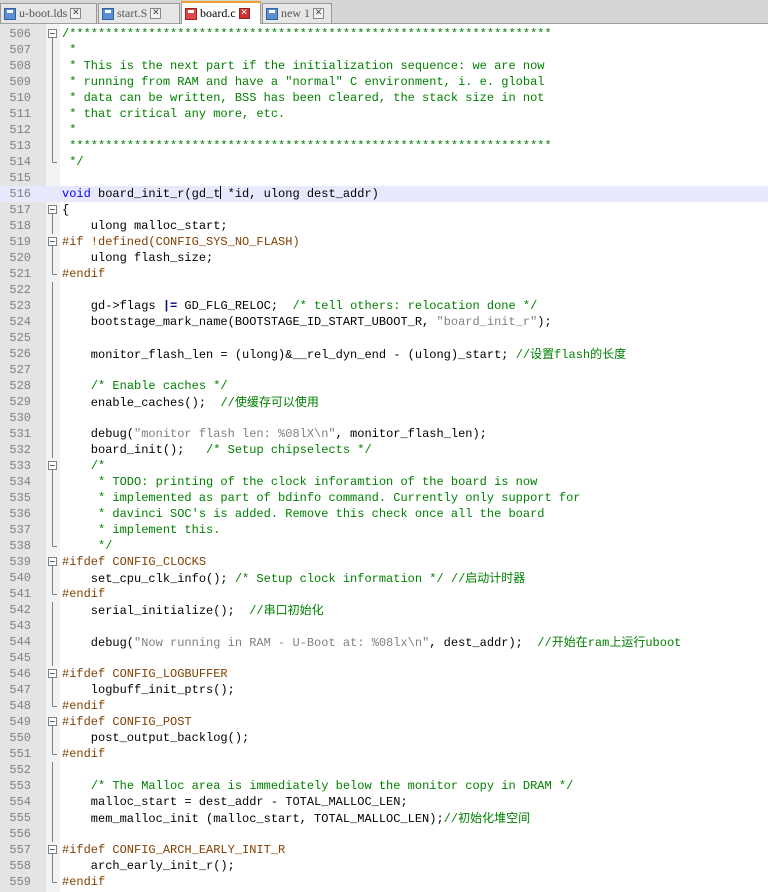 The width and height of the screenshot is (768, 892). What do you see at coordinates (139, 13) in the screenshot?
I see `tab-start-s: start.S ✕` at bounding box center [139, 13].